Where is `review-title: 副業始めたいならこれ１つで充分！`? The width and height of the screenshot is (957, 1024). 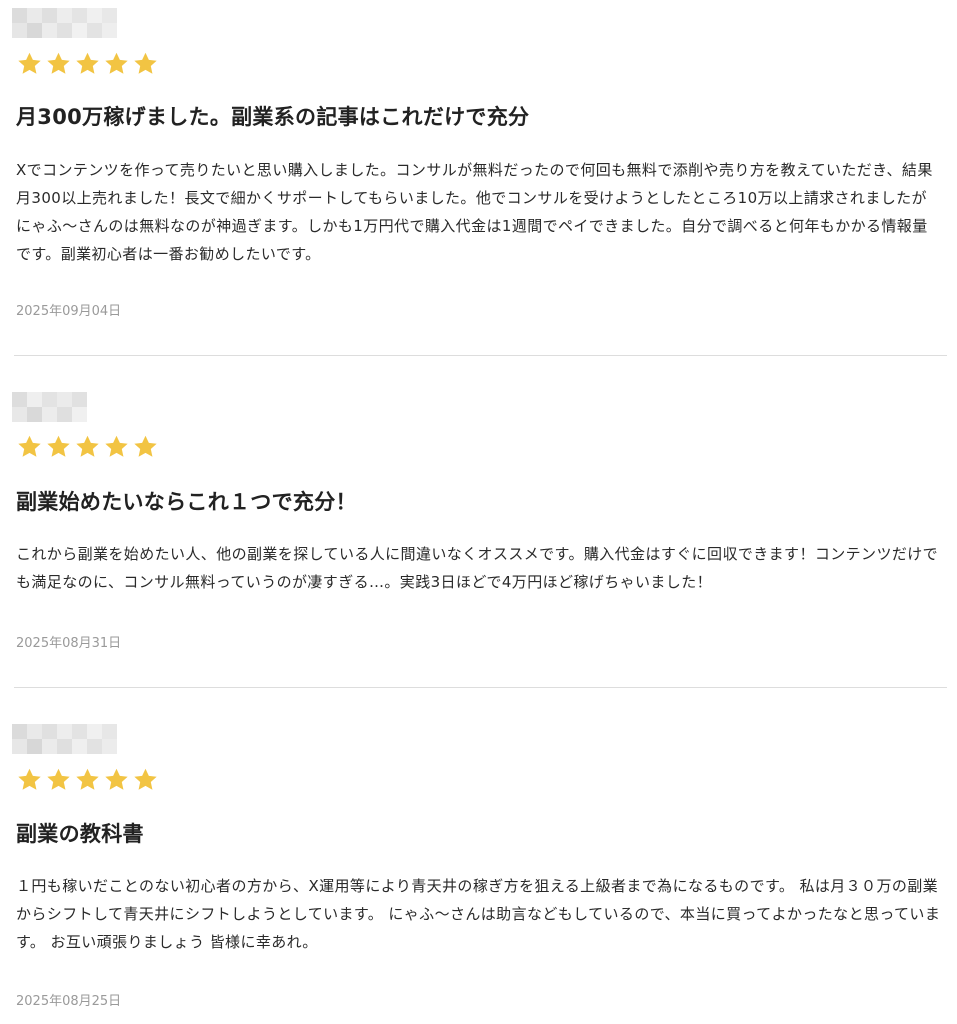 review-title: 副業始めたいならこれ１つで充分！ is located at coordinates (186, 502).